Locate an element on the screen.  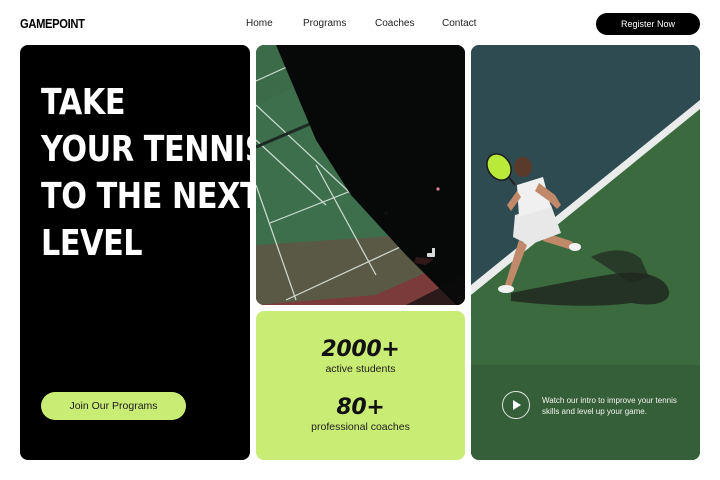
stat-value: 2000+ is located at coordinates (360, 349).